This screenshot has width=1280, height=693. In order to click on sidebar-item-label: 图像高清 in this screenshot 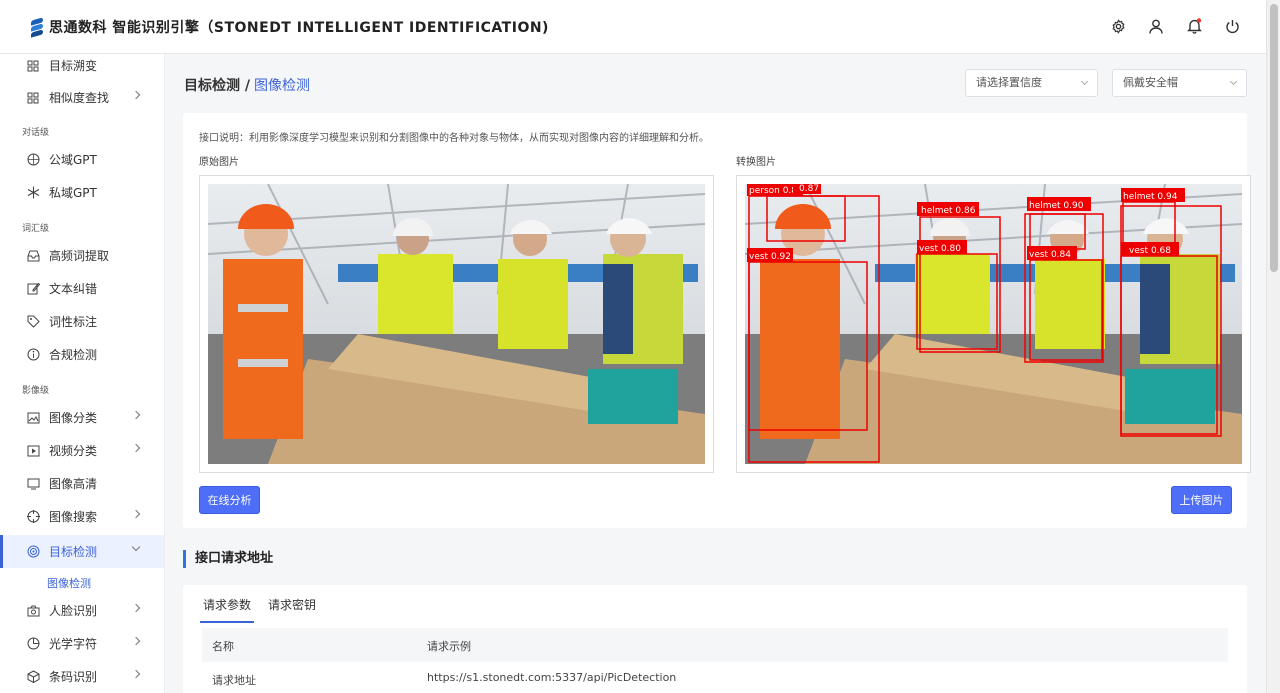, I will do `click(73, 484)`.